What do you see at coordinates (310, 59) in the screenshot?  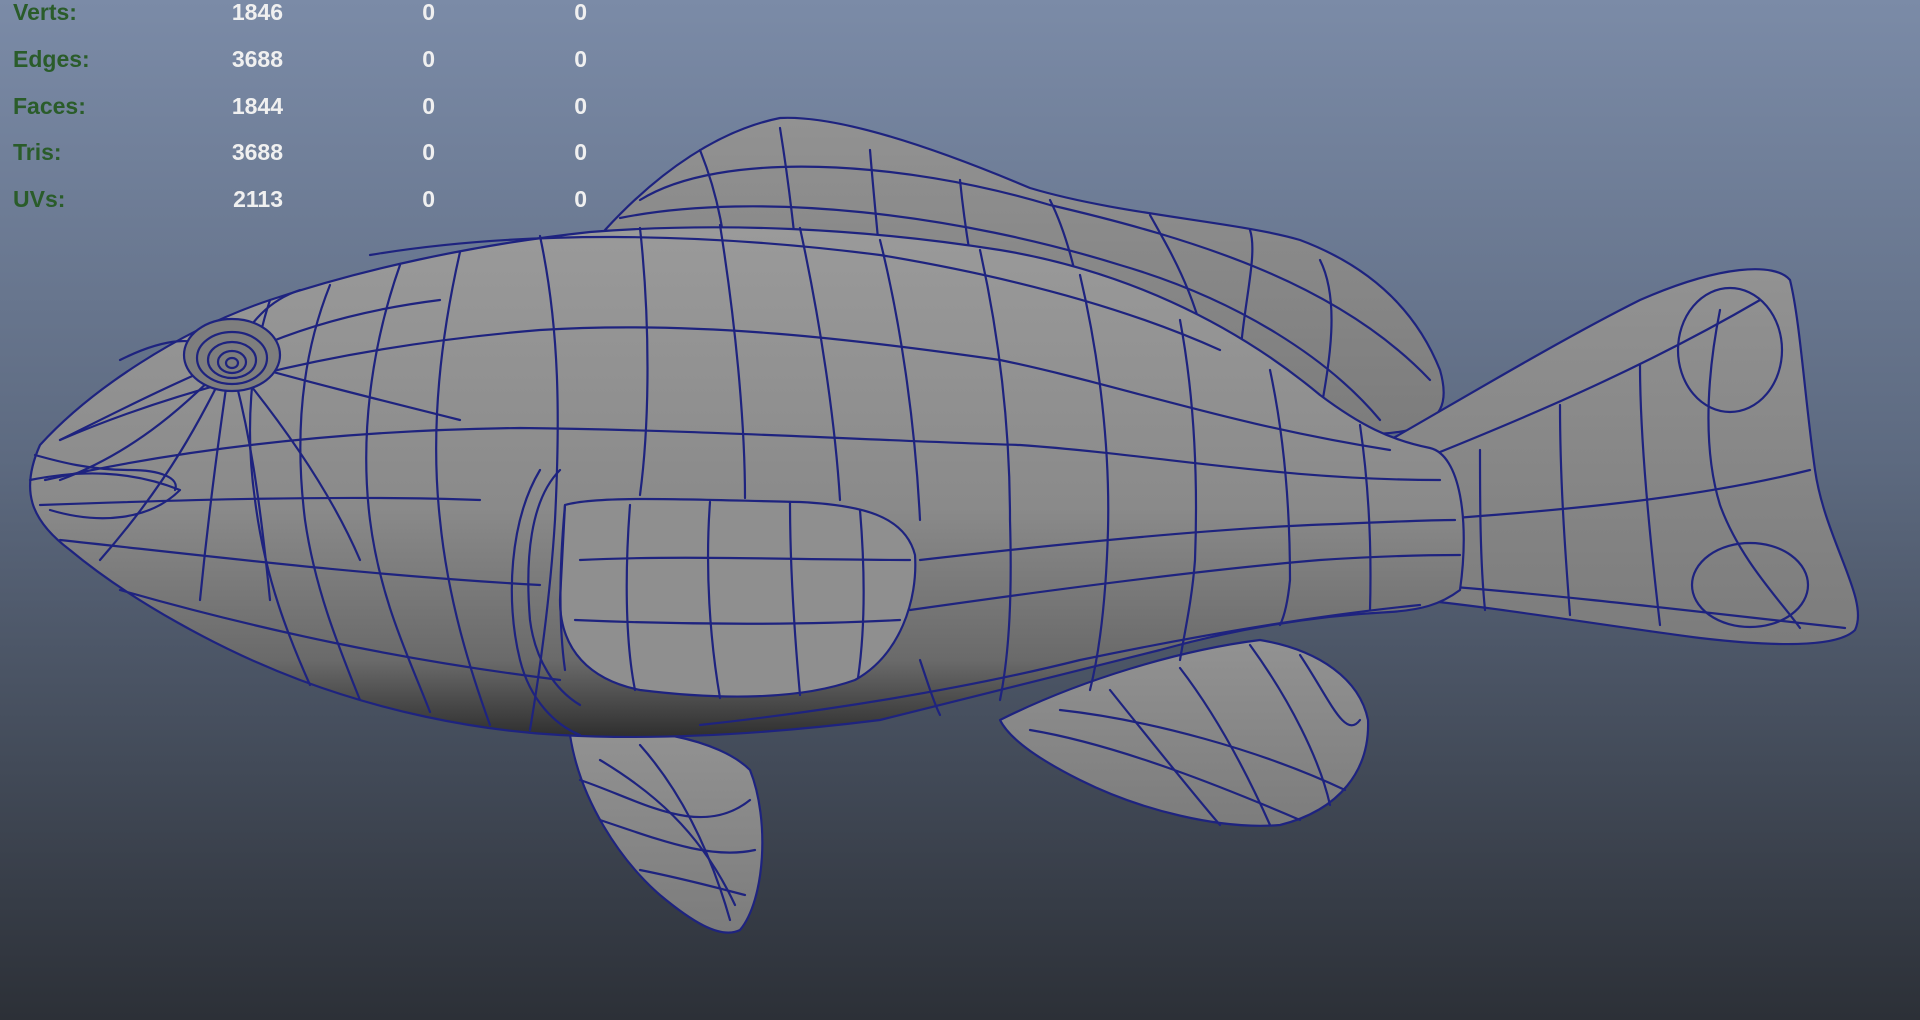 I see `hud-row-edges: Edges: 3688 0 0` at bounding box center [310, 59].